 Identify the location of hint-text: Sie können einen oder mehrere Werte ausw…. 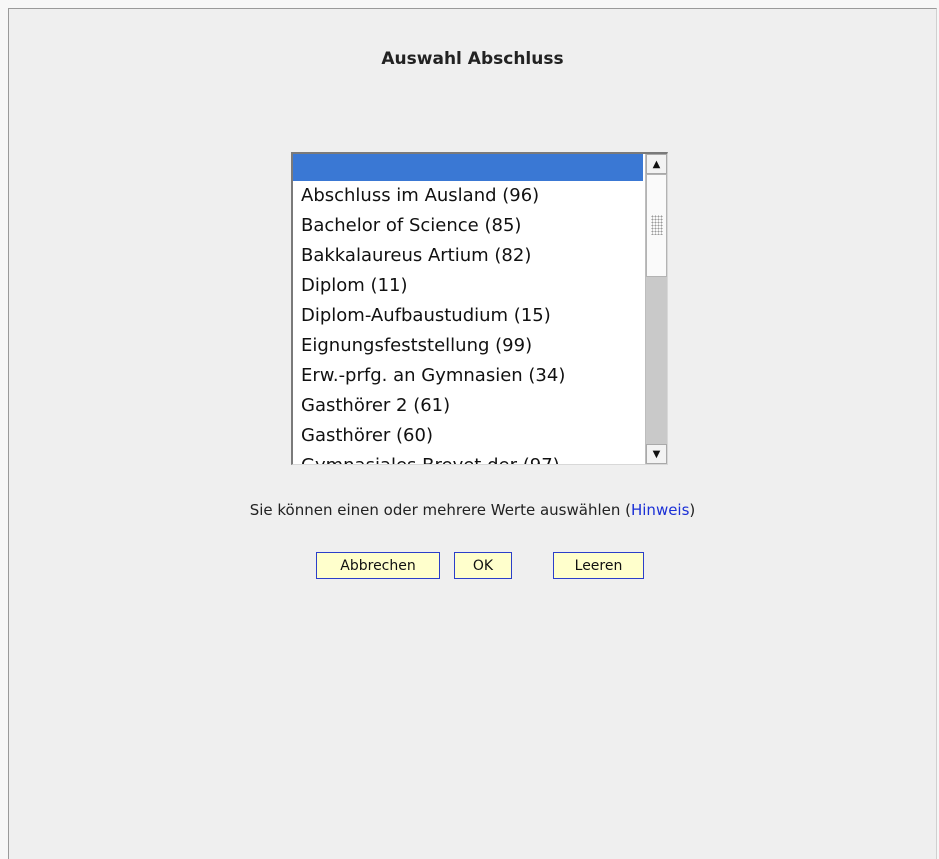
(472, 510).